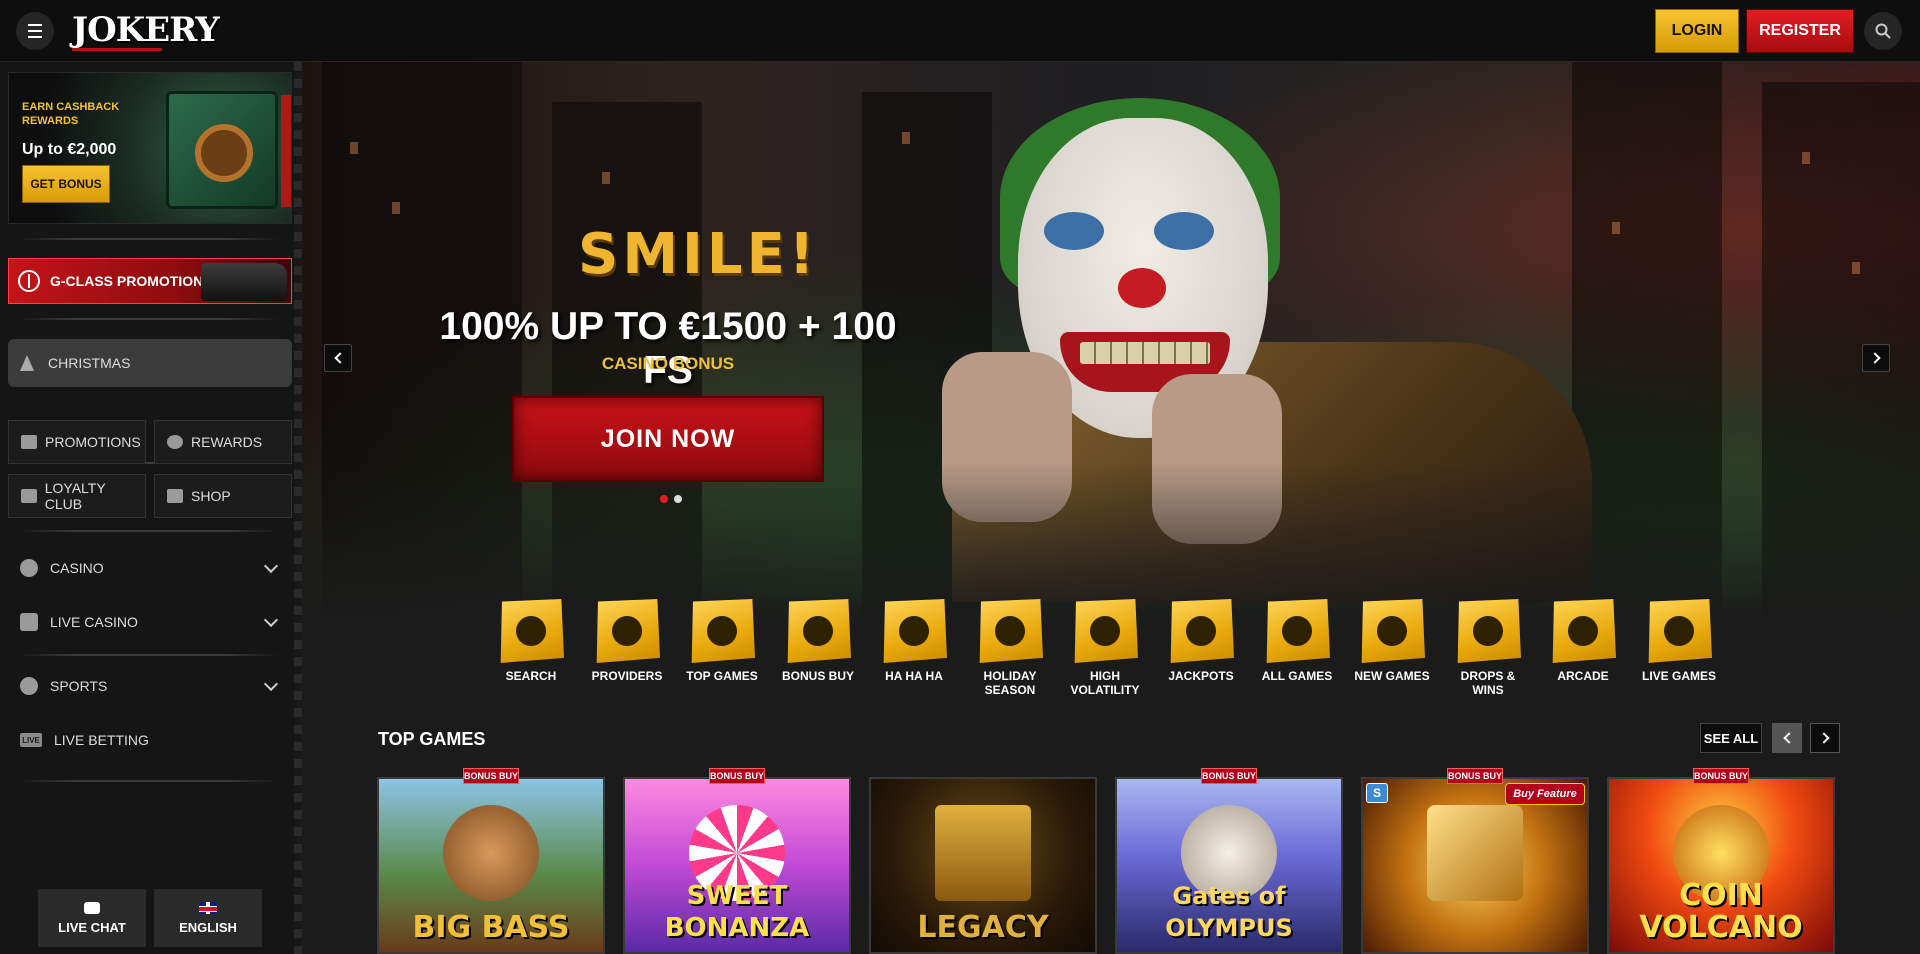  I want to click on soccer-ball-icon, so click(29, 686).